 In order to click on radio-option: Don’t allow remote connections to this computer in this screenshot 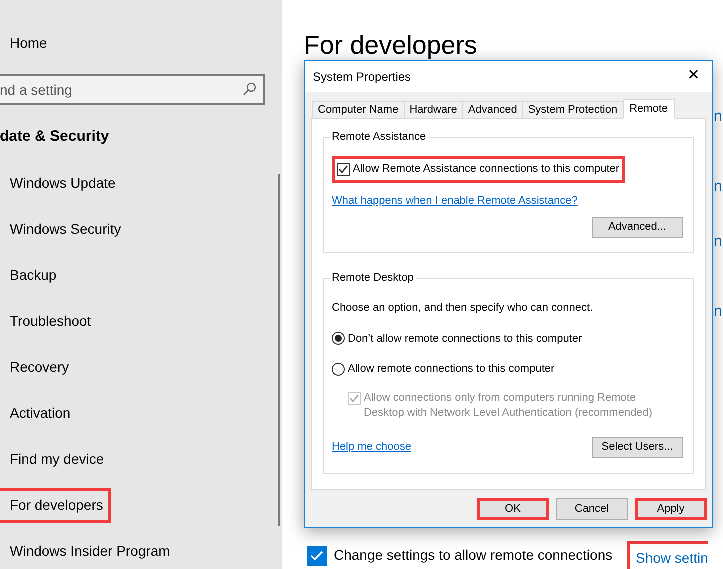, I will do `click(508, 338)`.